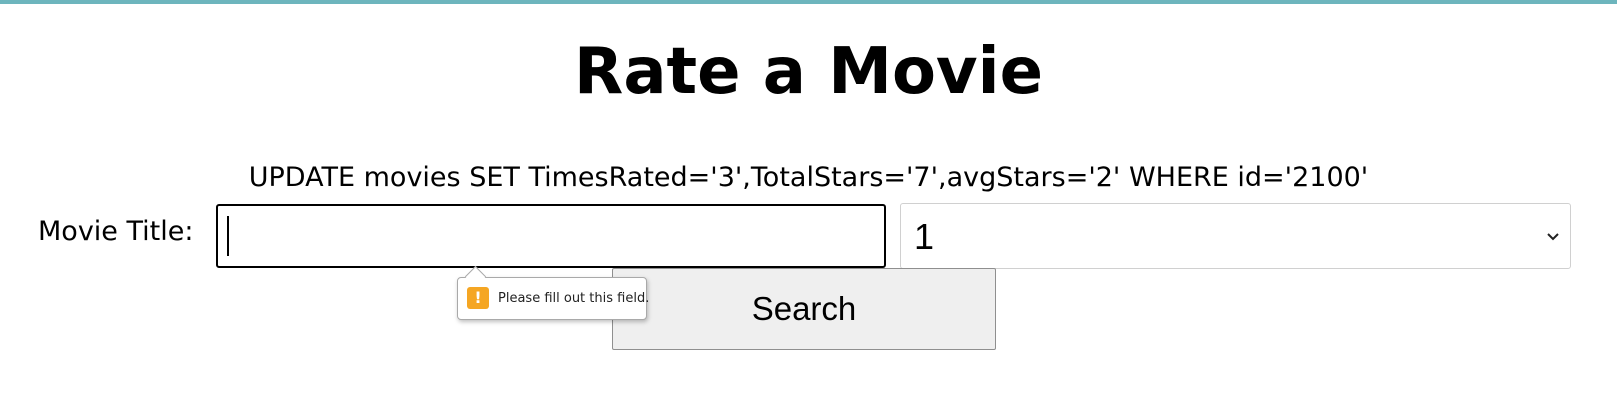  I want to click on warning-icon: !, so click(478, 298).